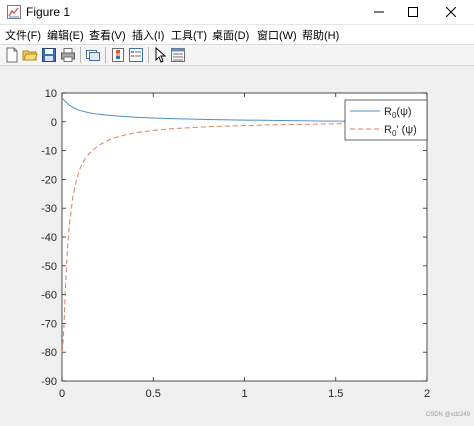  Describe the element at coordinates (237, 55) in the screenshot. I see `toolbar` at that location.